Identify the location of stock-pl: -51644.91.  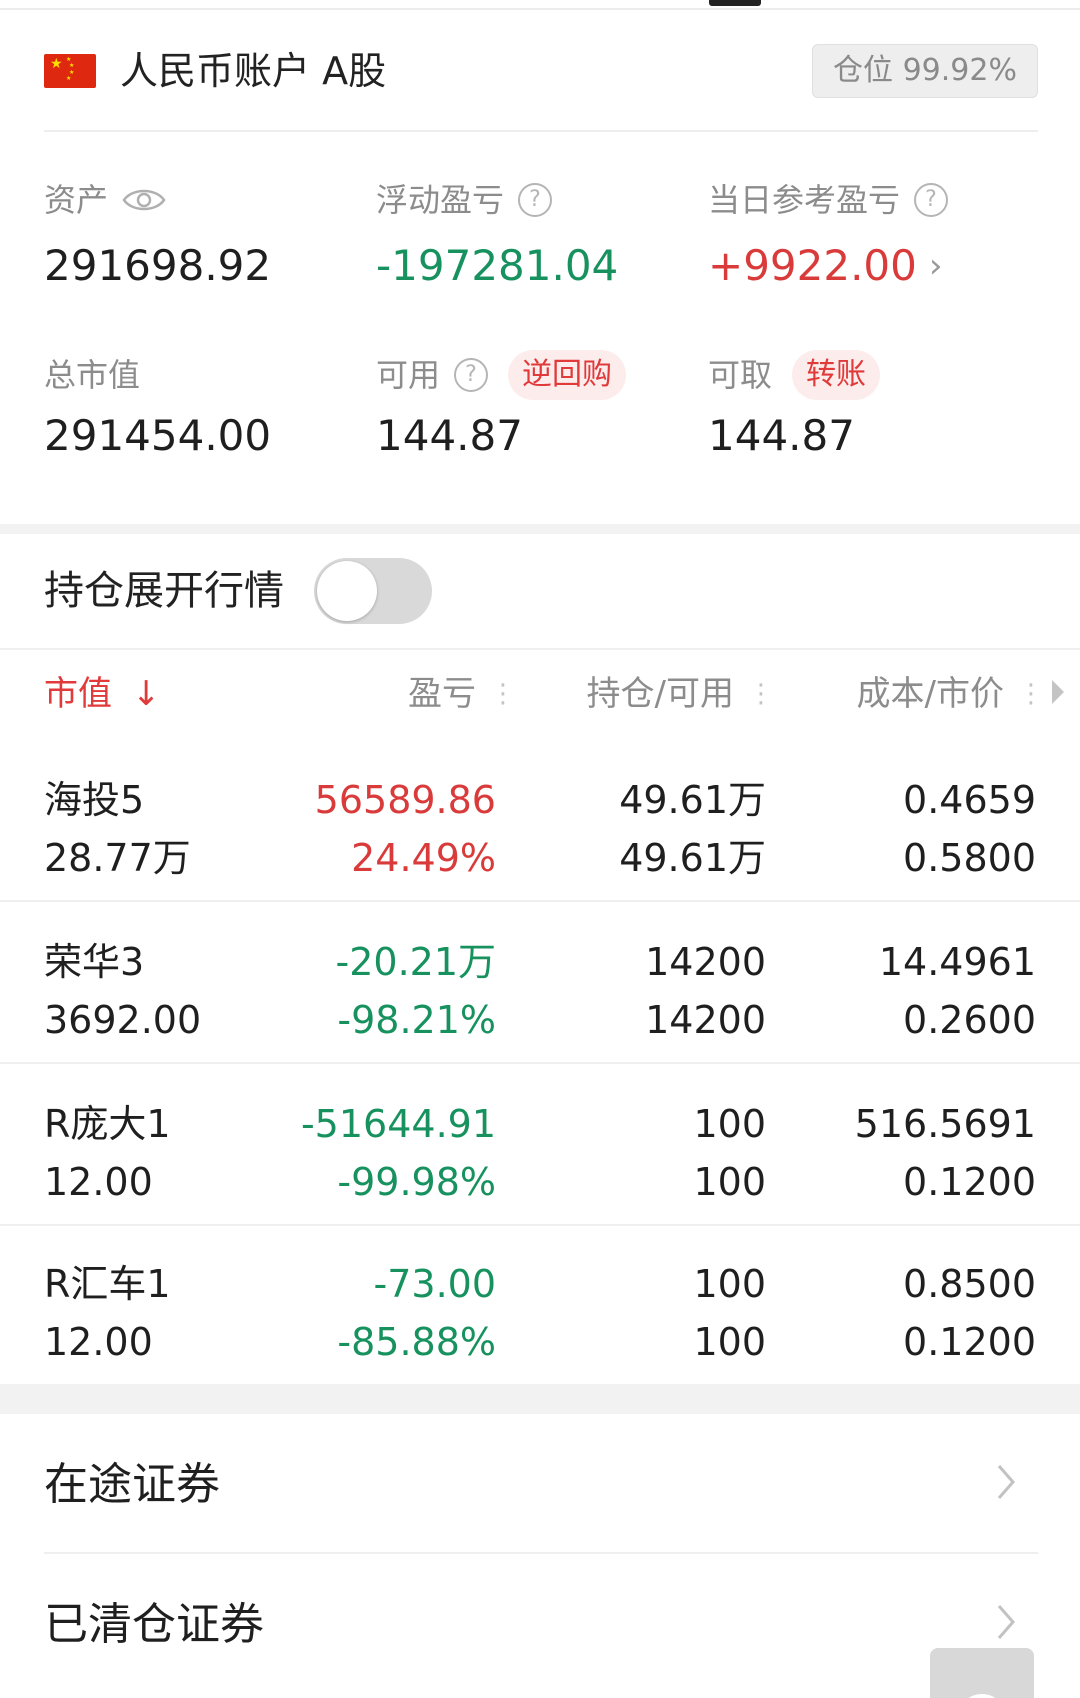
(398, 1124).